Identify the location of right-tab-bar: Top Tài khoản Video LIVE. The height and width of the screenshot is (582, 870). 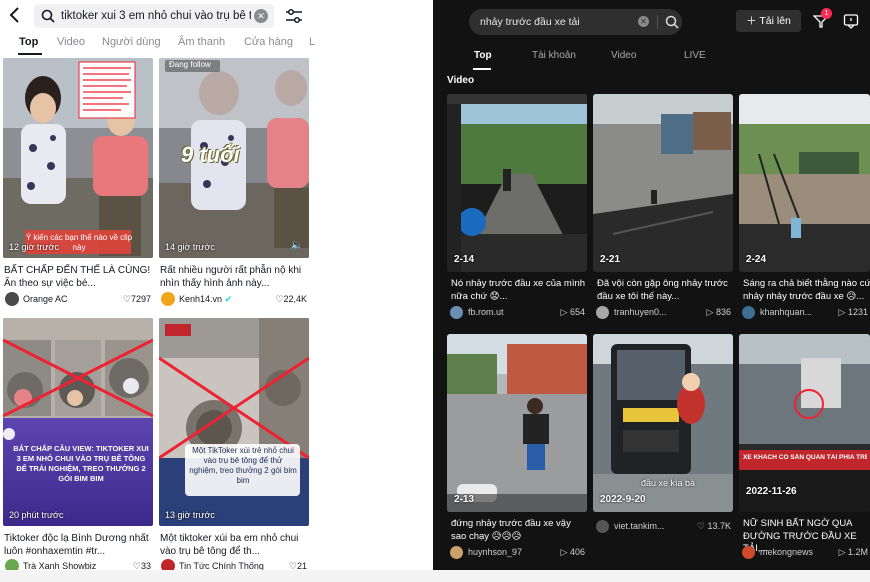
(651, 61).